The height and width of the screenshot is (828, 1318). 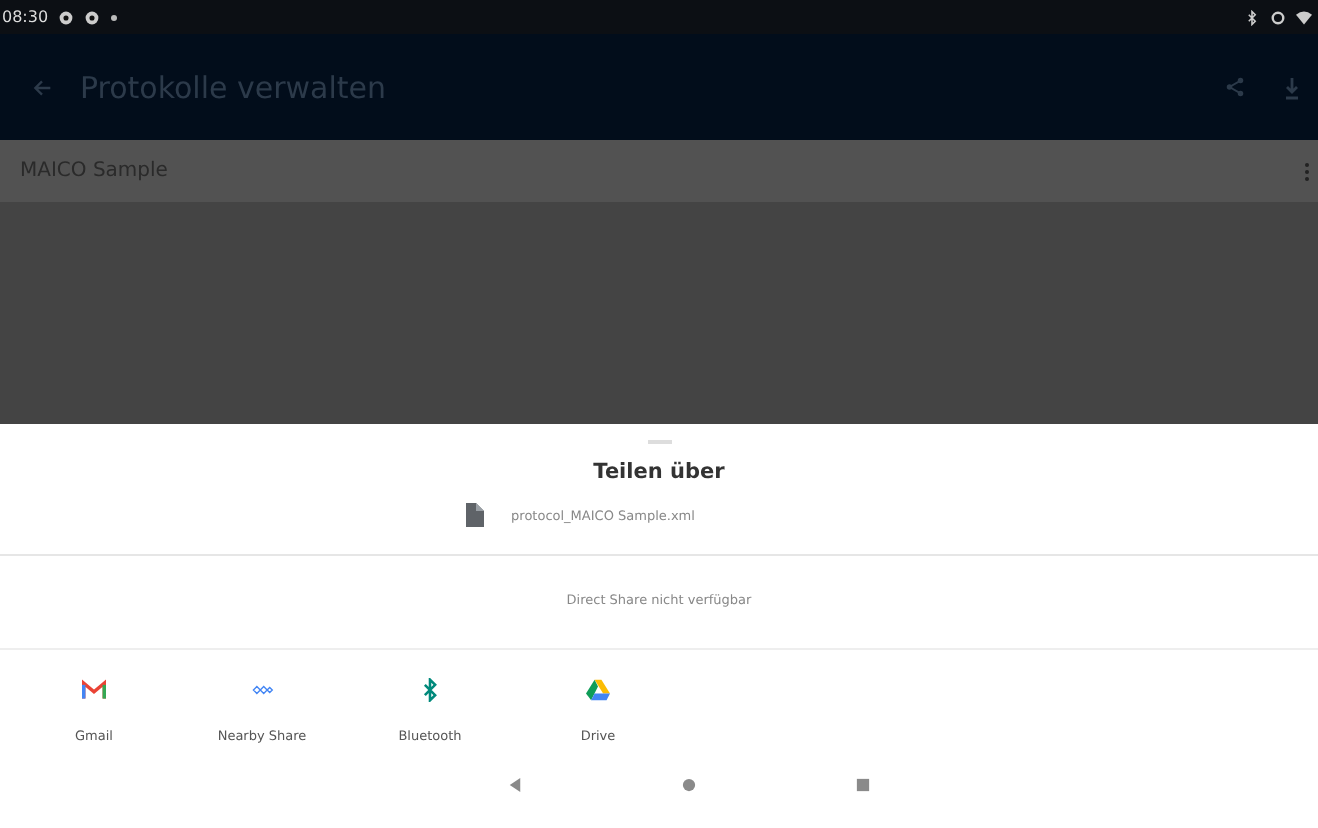 What do you see at coordinates (689, 785) in the screenshot?
I see `home-icon` at bounding box center [689, 785].